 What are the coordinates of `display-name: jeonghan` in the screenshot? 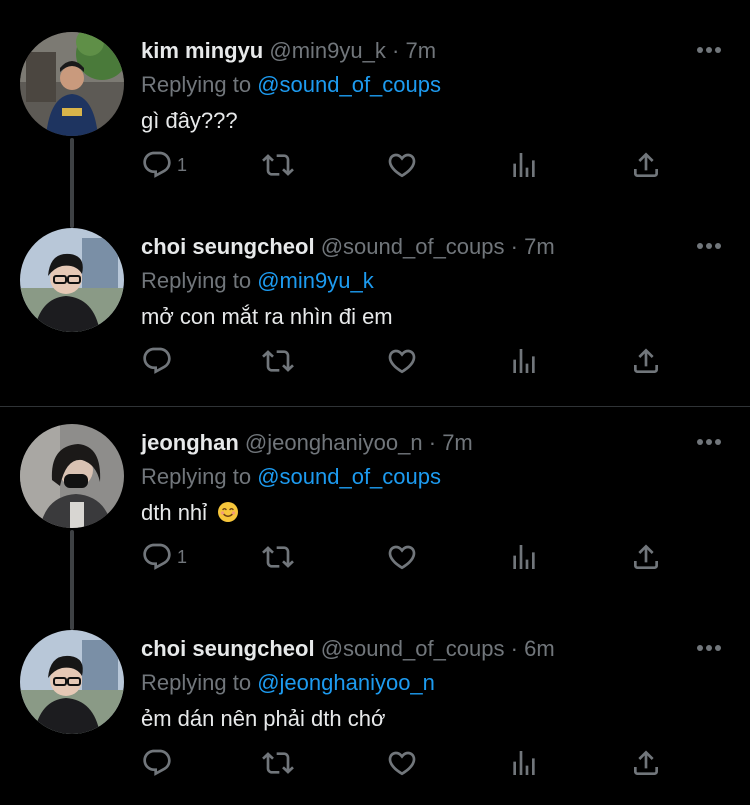 It's located at (190, 442).